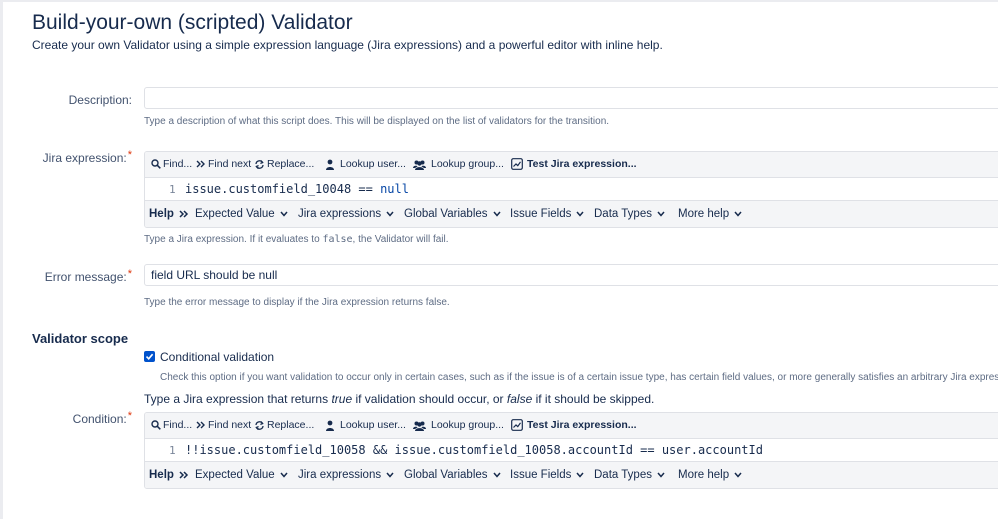 The image size is (998, 519). Describe the element at coordinates (571, 98) in the screenshot. I see `description-input` at that location.